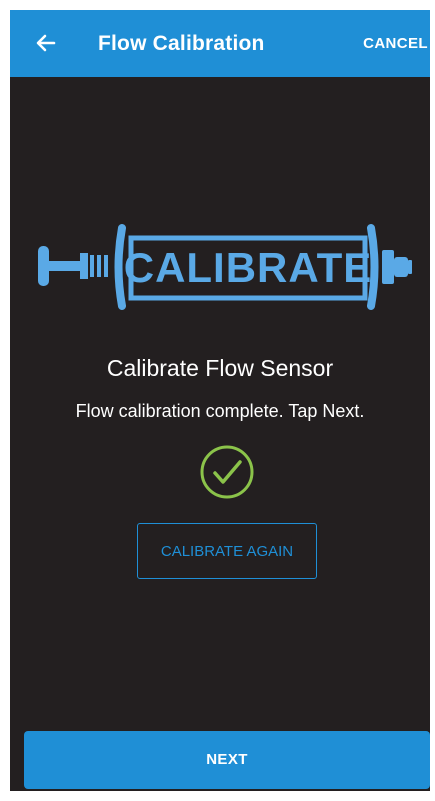 This screenshot has width=435, height=801. I want to click on page-title: Flow Calibration, so click(181, 43).